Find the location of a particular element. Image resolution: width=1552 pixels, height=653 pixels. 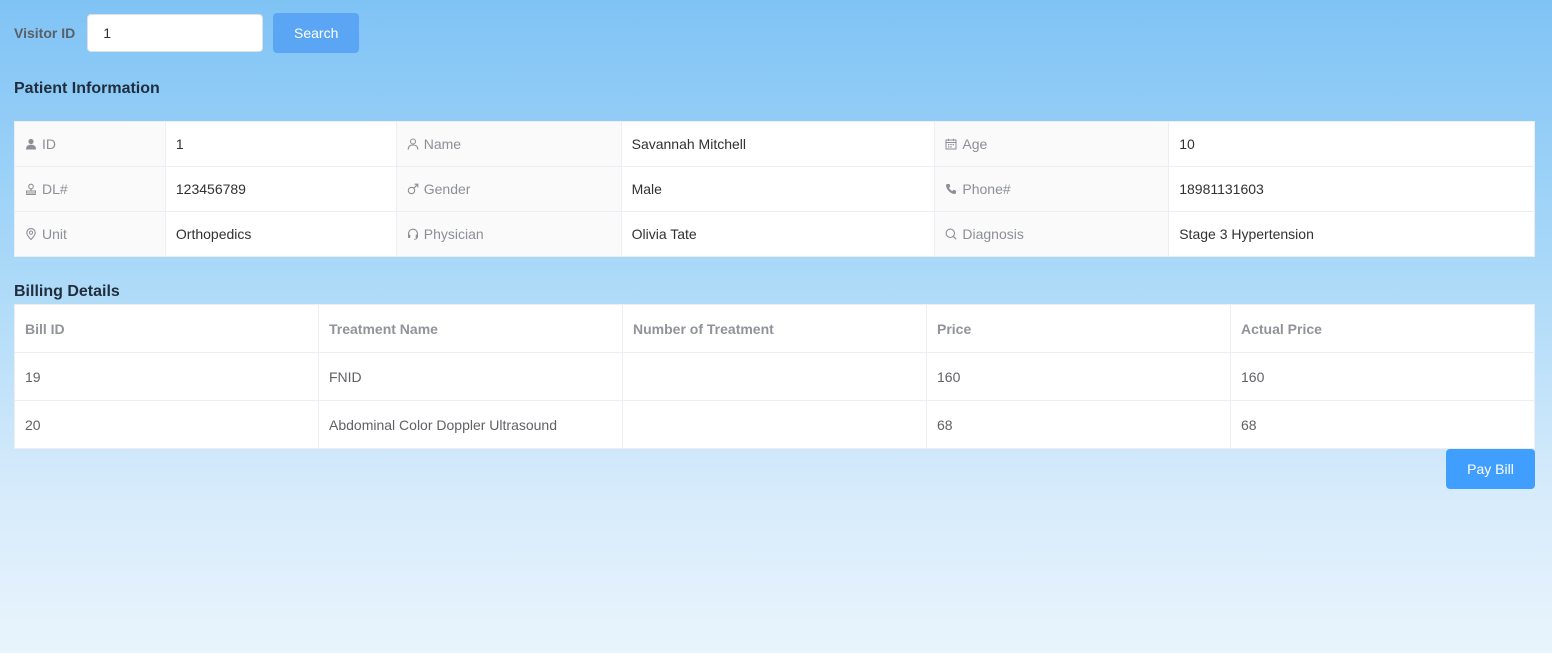

calendar-icon is located at coordinates (951, 144).